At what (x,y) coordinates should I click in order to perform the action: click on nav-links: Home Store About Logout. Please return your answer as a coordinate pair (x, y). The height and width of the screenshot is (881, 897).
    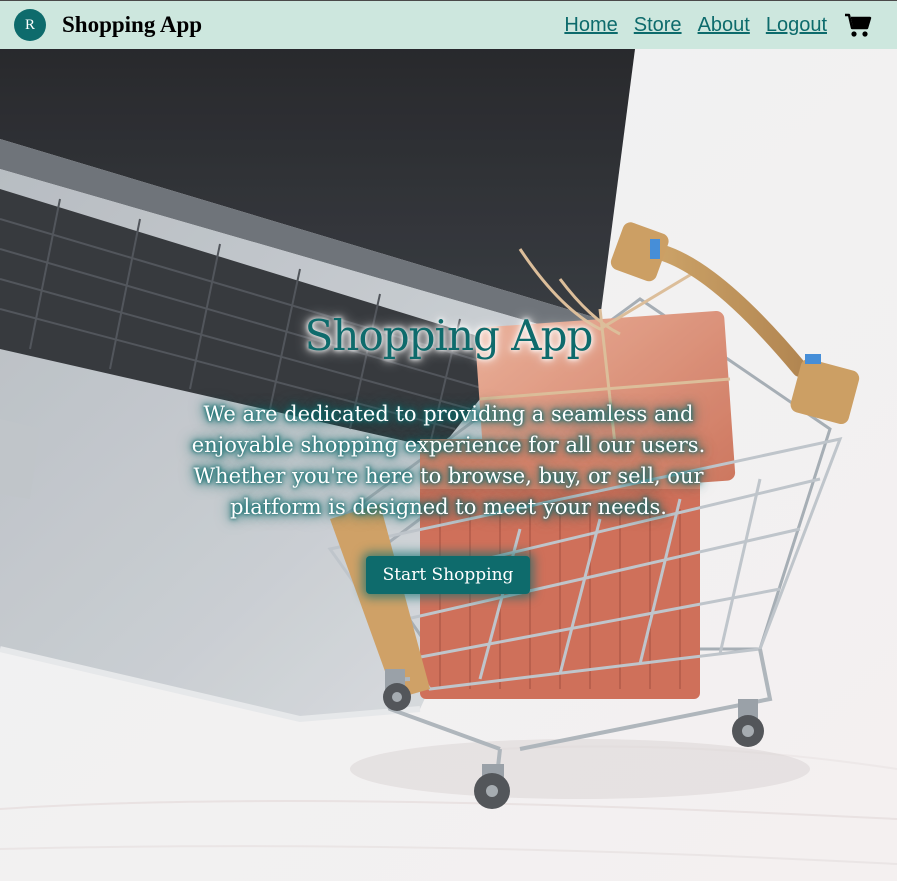
    Looking at the image, I should click on (695, 25).